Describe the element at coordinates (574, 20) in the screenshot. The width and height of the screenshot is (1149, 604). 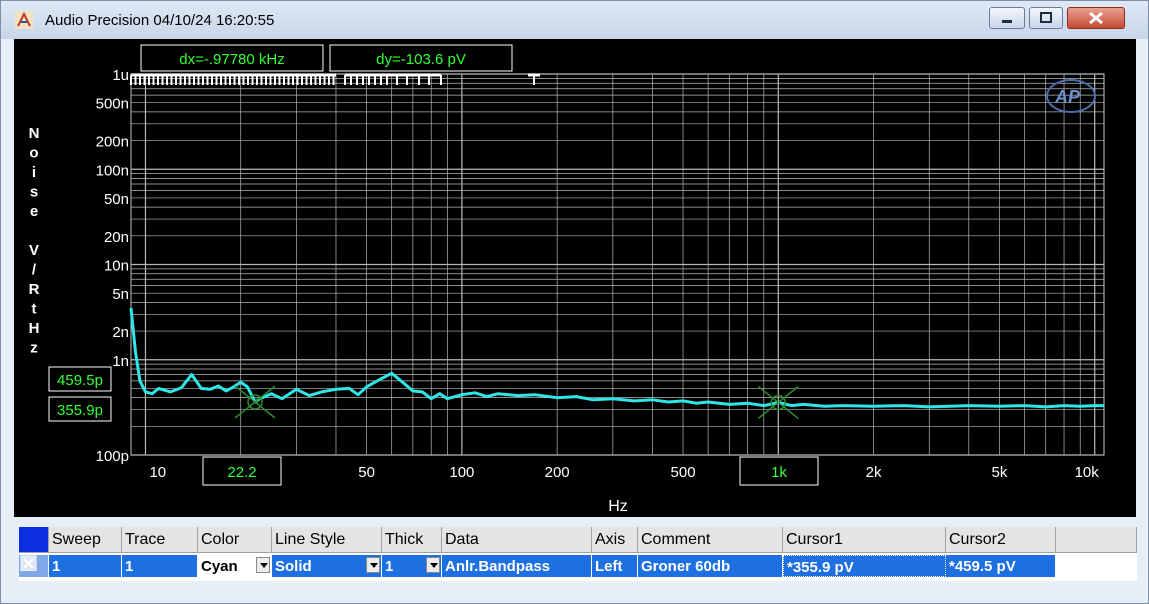
I see `title-bar: Audio Precision 04/10/24 16:20:55` at that location.